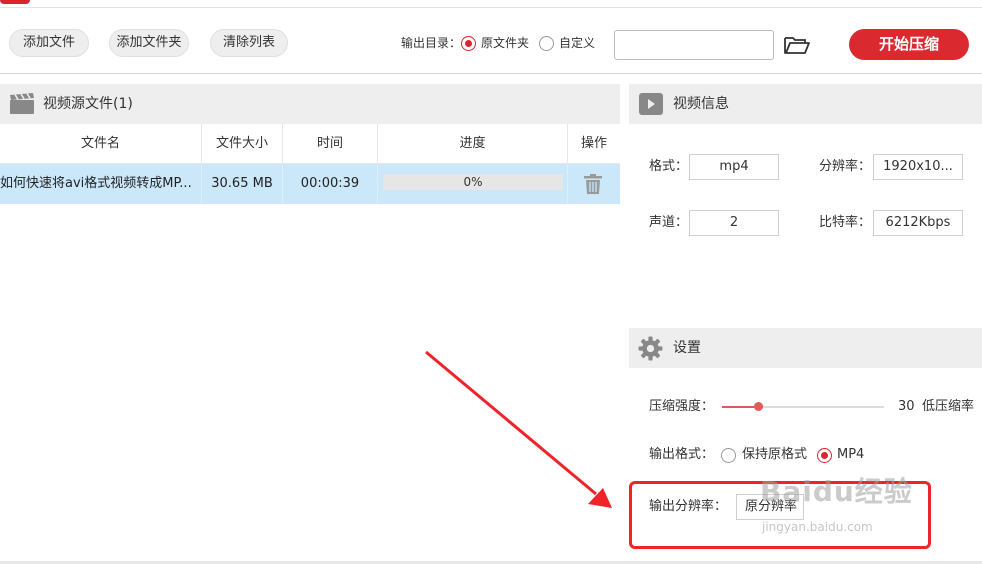  What do you see at coordinates (682, 454) in the screenshot?
I see `output-format-label: 输出格式：` at bounding box center [682, 454].